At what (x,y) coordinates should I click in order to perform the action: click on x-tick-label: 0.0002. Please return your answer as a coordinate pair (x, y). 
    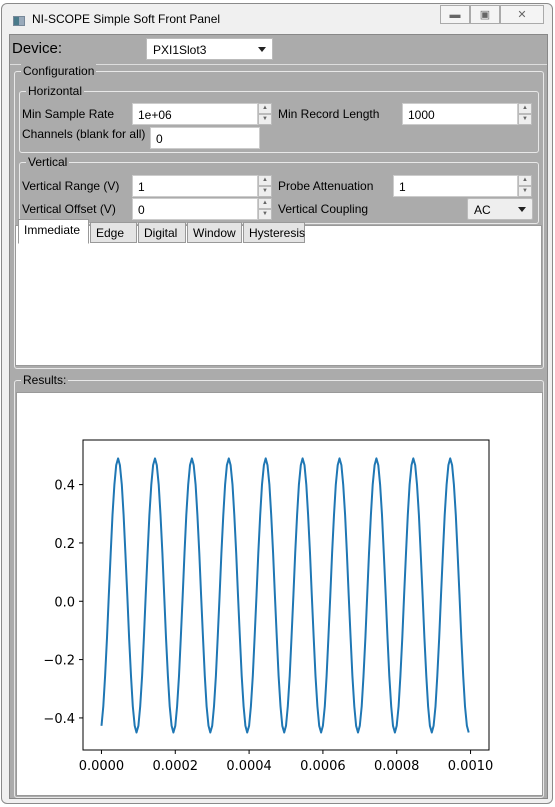
    Looking at the image, I should click on (176, 766).